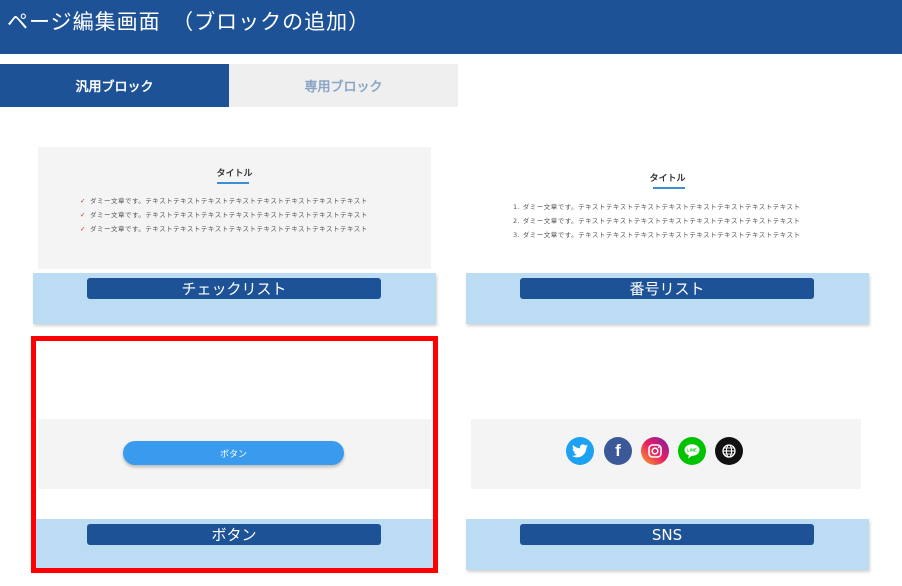  Describe the element at coordinates (234, 288) in the screenshot. I see `checklist-add-button: チェックリスト` at that location.